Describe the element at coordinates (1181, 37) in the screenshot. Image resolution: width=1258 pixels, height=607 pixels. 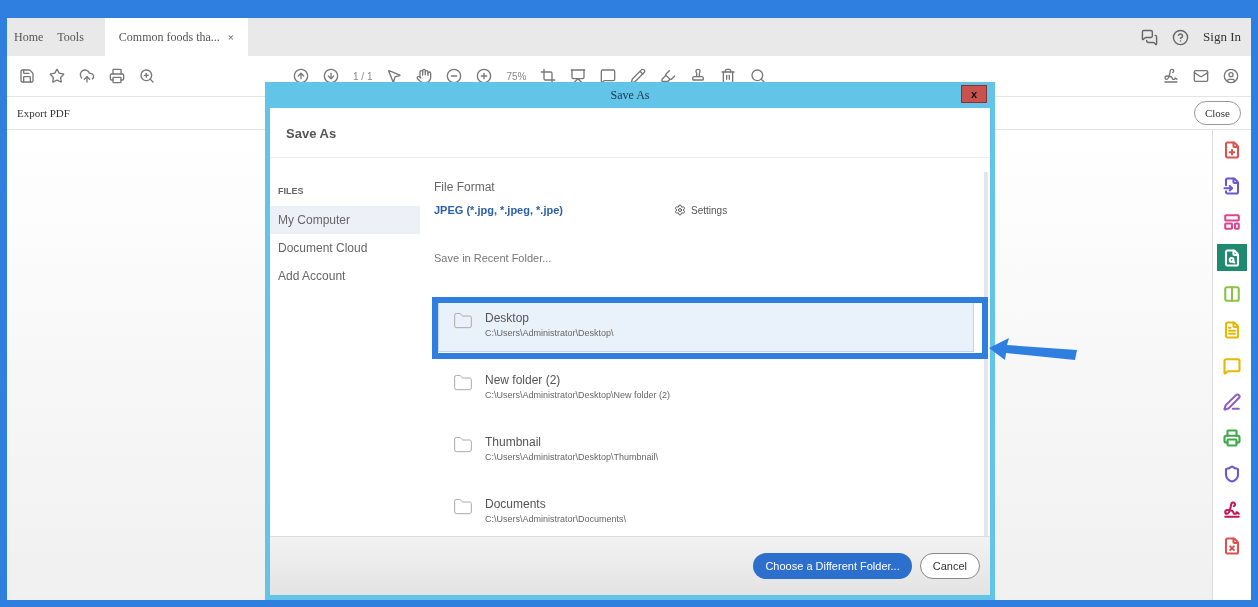
I see `help-icon` at that location.